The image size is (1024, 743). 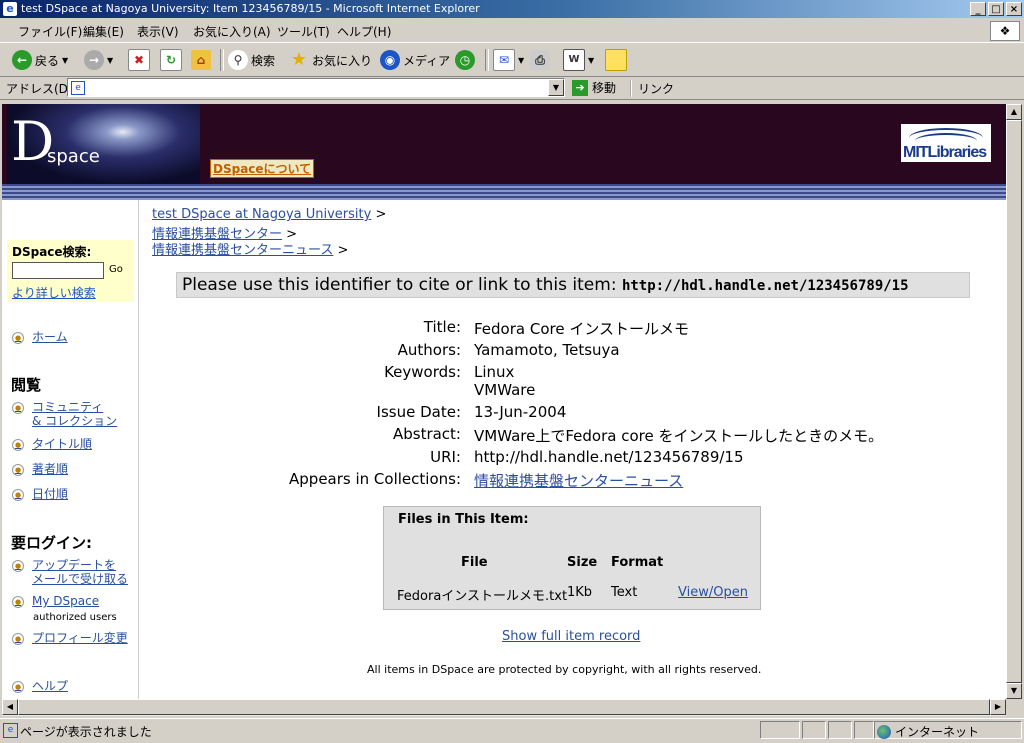 What do you see at coordinates (1014, 691) in the screenshot?
I see `scroll-down-icon: ▼` at bounding box center [1014, 691].